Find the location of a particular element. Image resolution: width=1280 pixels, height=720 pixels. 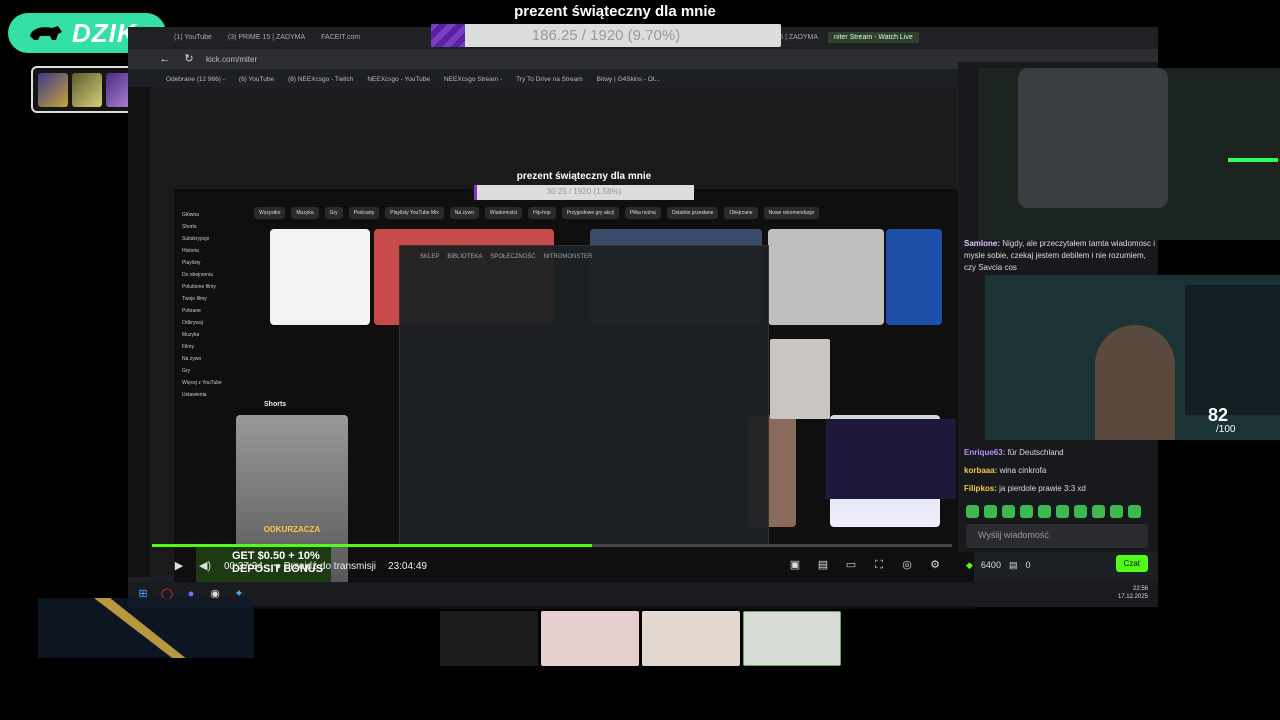

chat-username: Enrique63: is located at coordinates (984, 452).